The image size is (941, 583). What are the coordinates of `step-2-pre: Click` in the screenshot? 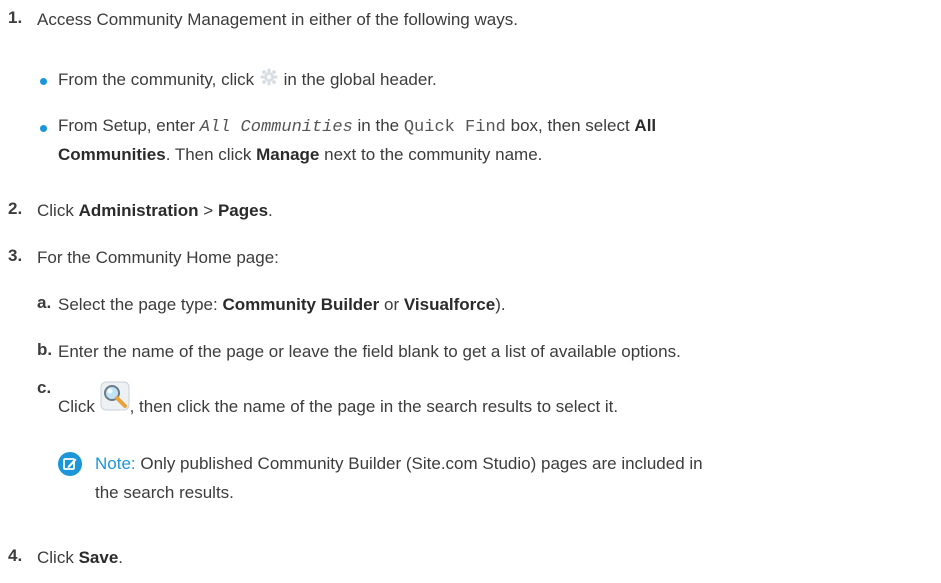 It's located at (55, 210).